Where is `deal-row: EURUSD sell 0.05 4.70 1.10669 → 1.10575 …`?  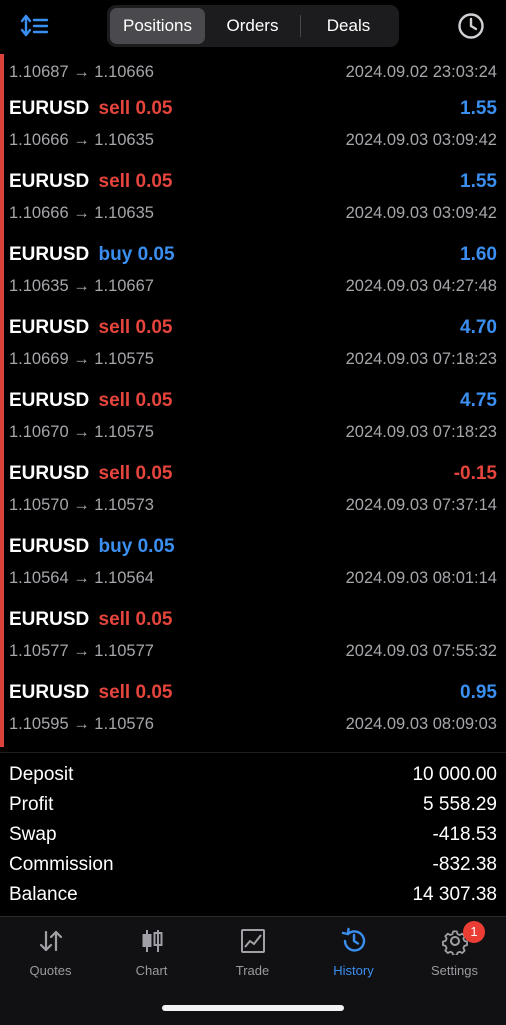 deal-row: EURUSD sell 0.05 4.70 1.10669 → 1.10575 … is located at coordinates (253, 345).